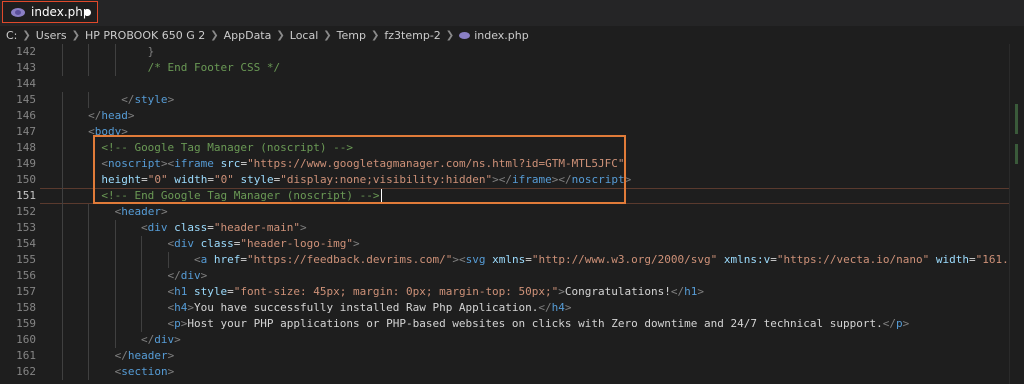  I want to click on code-token: "https://feedback.devrims.com/", so click(350, 259).